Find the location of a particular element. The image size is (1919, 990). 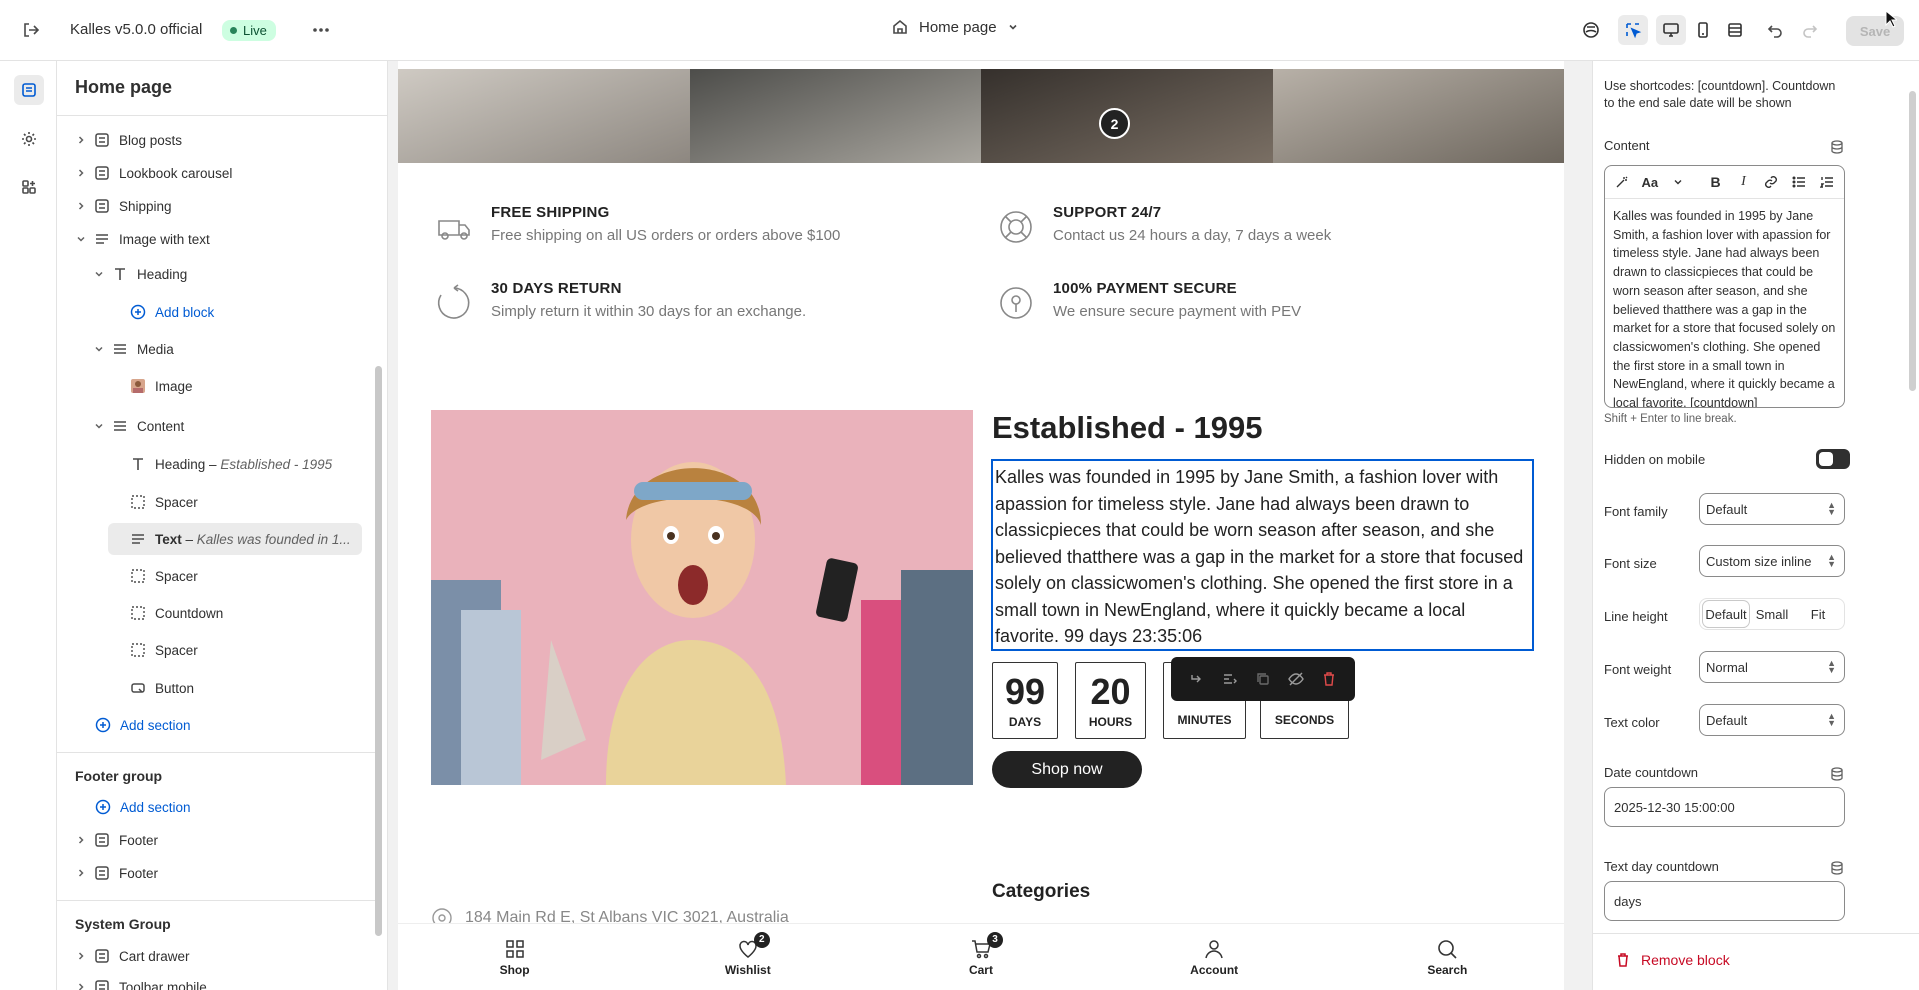

nav-shop: Shop is located at coordinates (515, 957).